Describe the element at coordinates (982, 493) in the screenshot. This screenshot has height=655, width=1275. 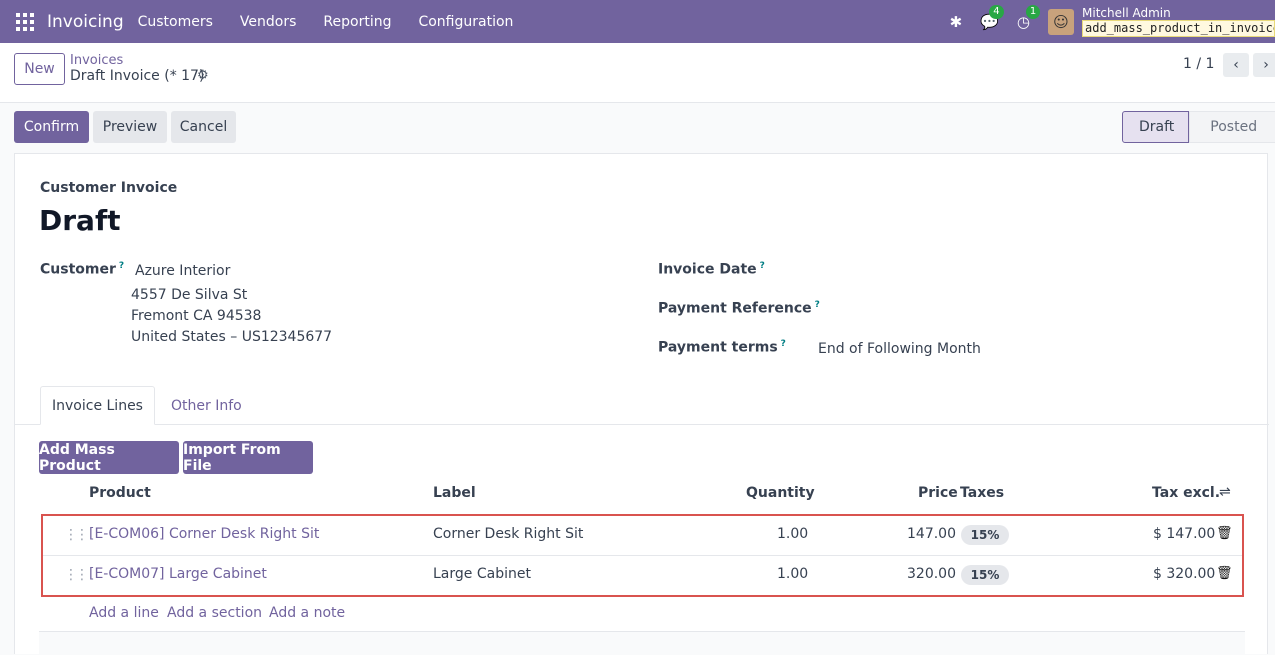
I see `column-taxes: Taxes` at that location.